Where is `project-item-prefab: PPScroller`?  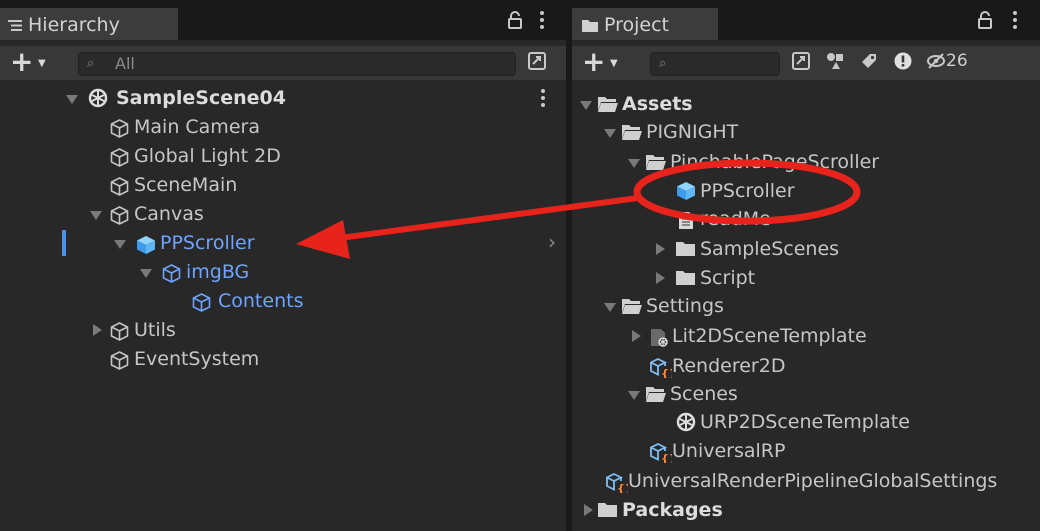 project-item-prefab: PPScroller is located at coordinates (806, 191).